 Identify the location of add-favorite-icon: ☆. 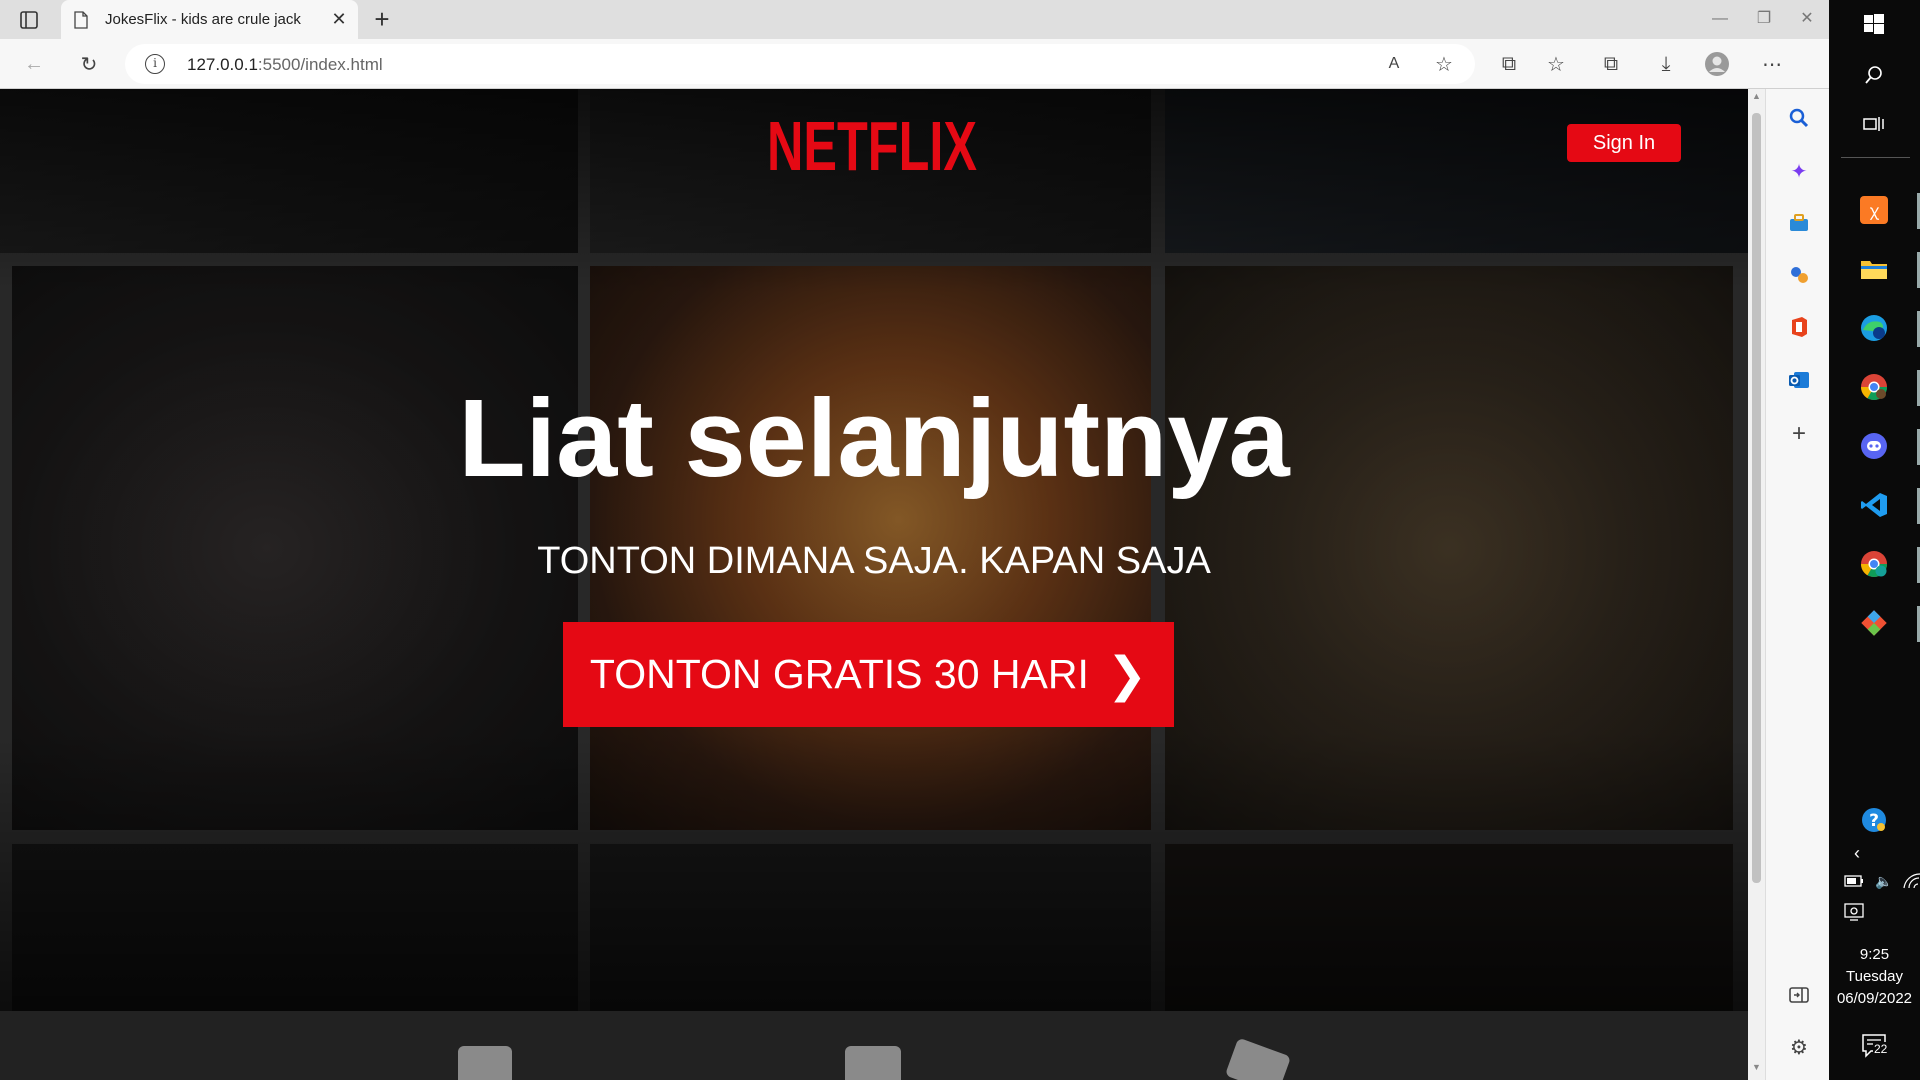
(1444, 64).